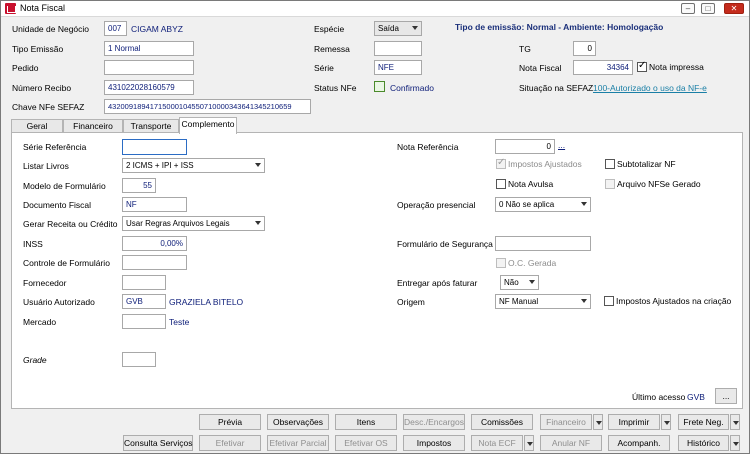 The width and height of the screenshot is (750, 454). What do you see at coordinates (434, 443) in the screenshot?
I see `impostos-button: Impostos` at bounding box center [434, 443].